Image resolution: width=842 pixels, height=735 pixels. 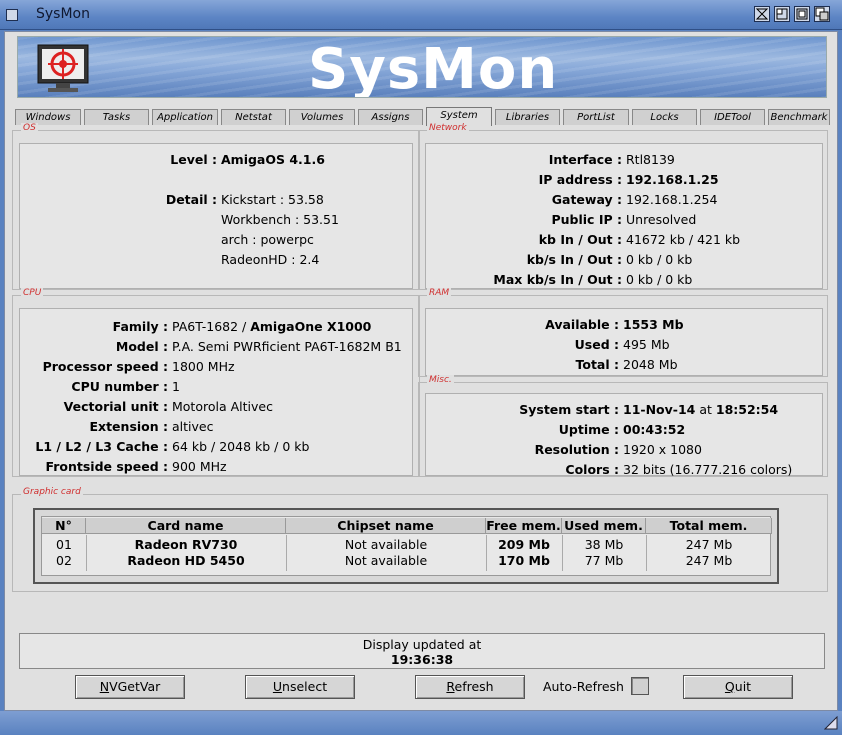 What do you see at coordinates (701, 409) in the screenshot?
I see `misc-start-value: 11-Nov-14 at 18:52:54` at bounding box center [701, 409].